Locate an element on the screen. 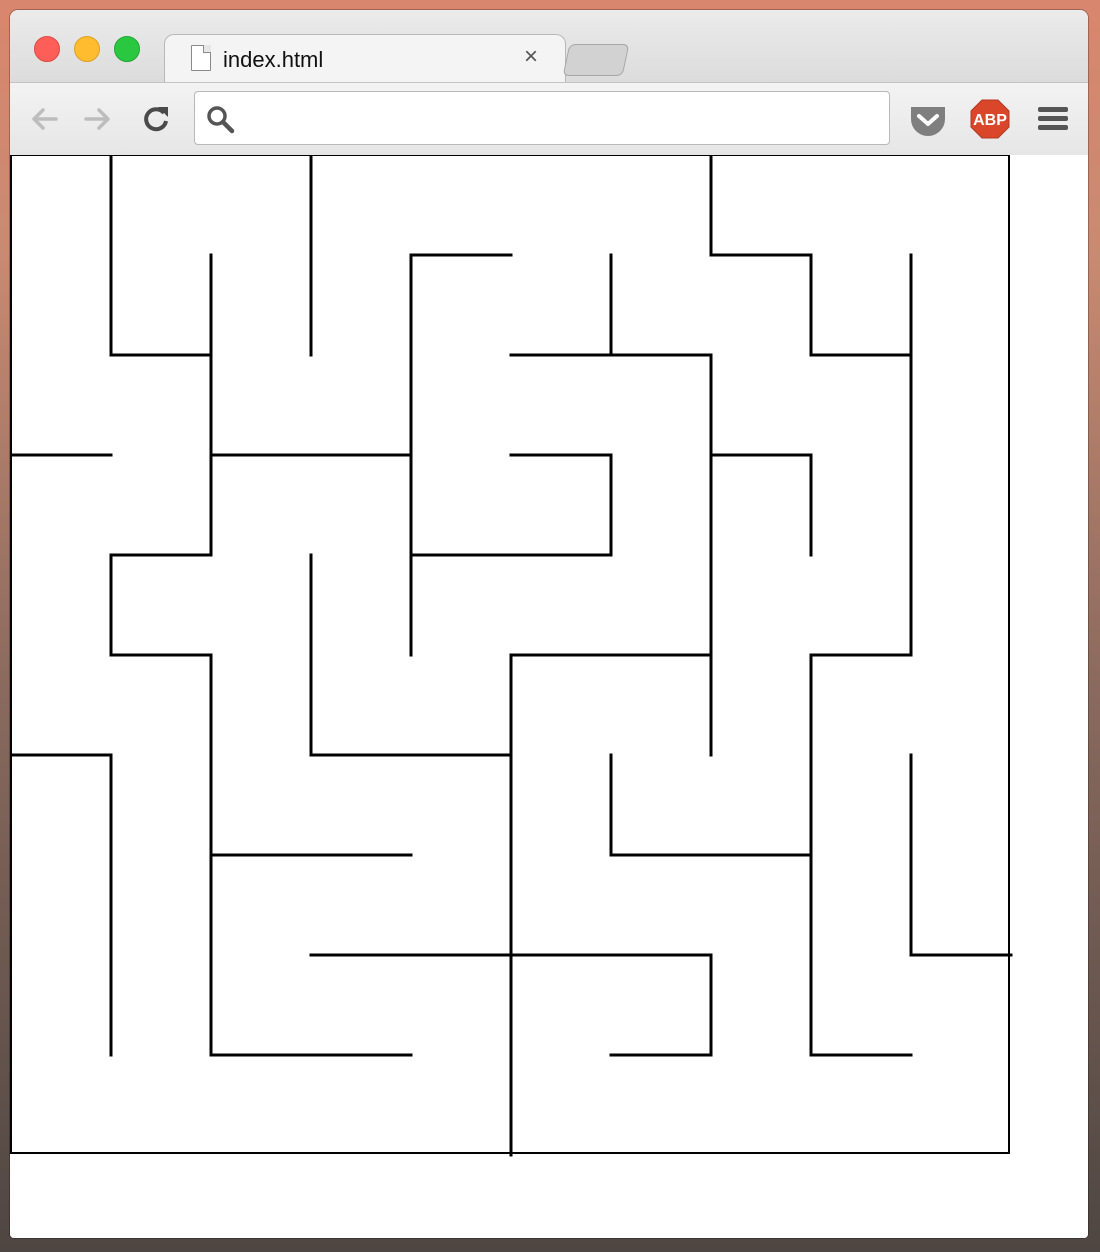 The image size is (1100, 1252). forward-button is located at coordinates (98, 119).